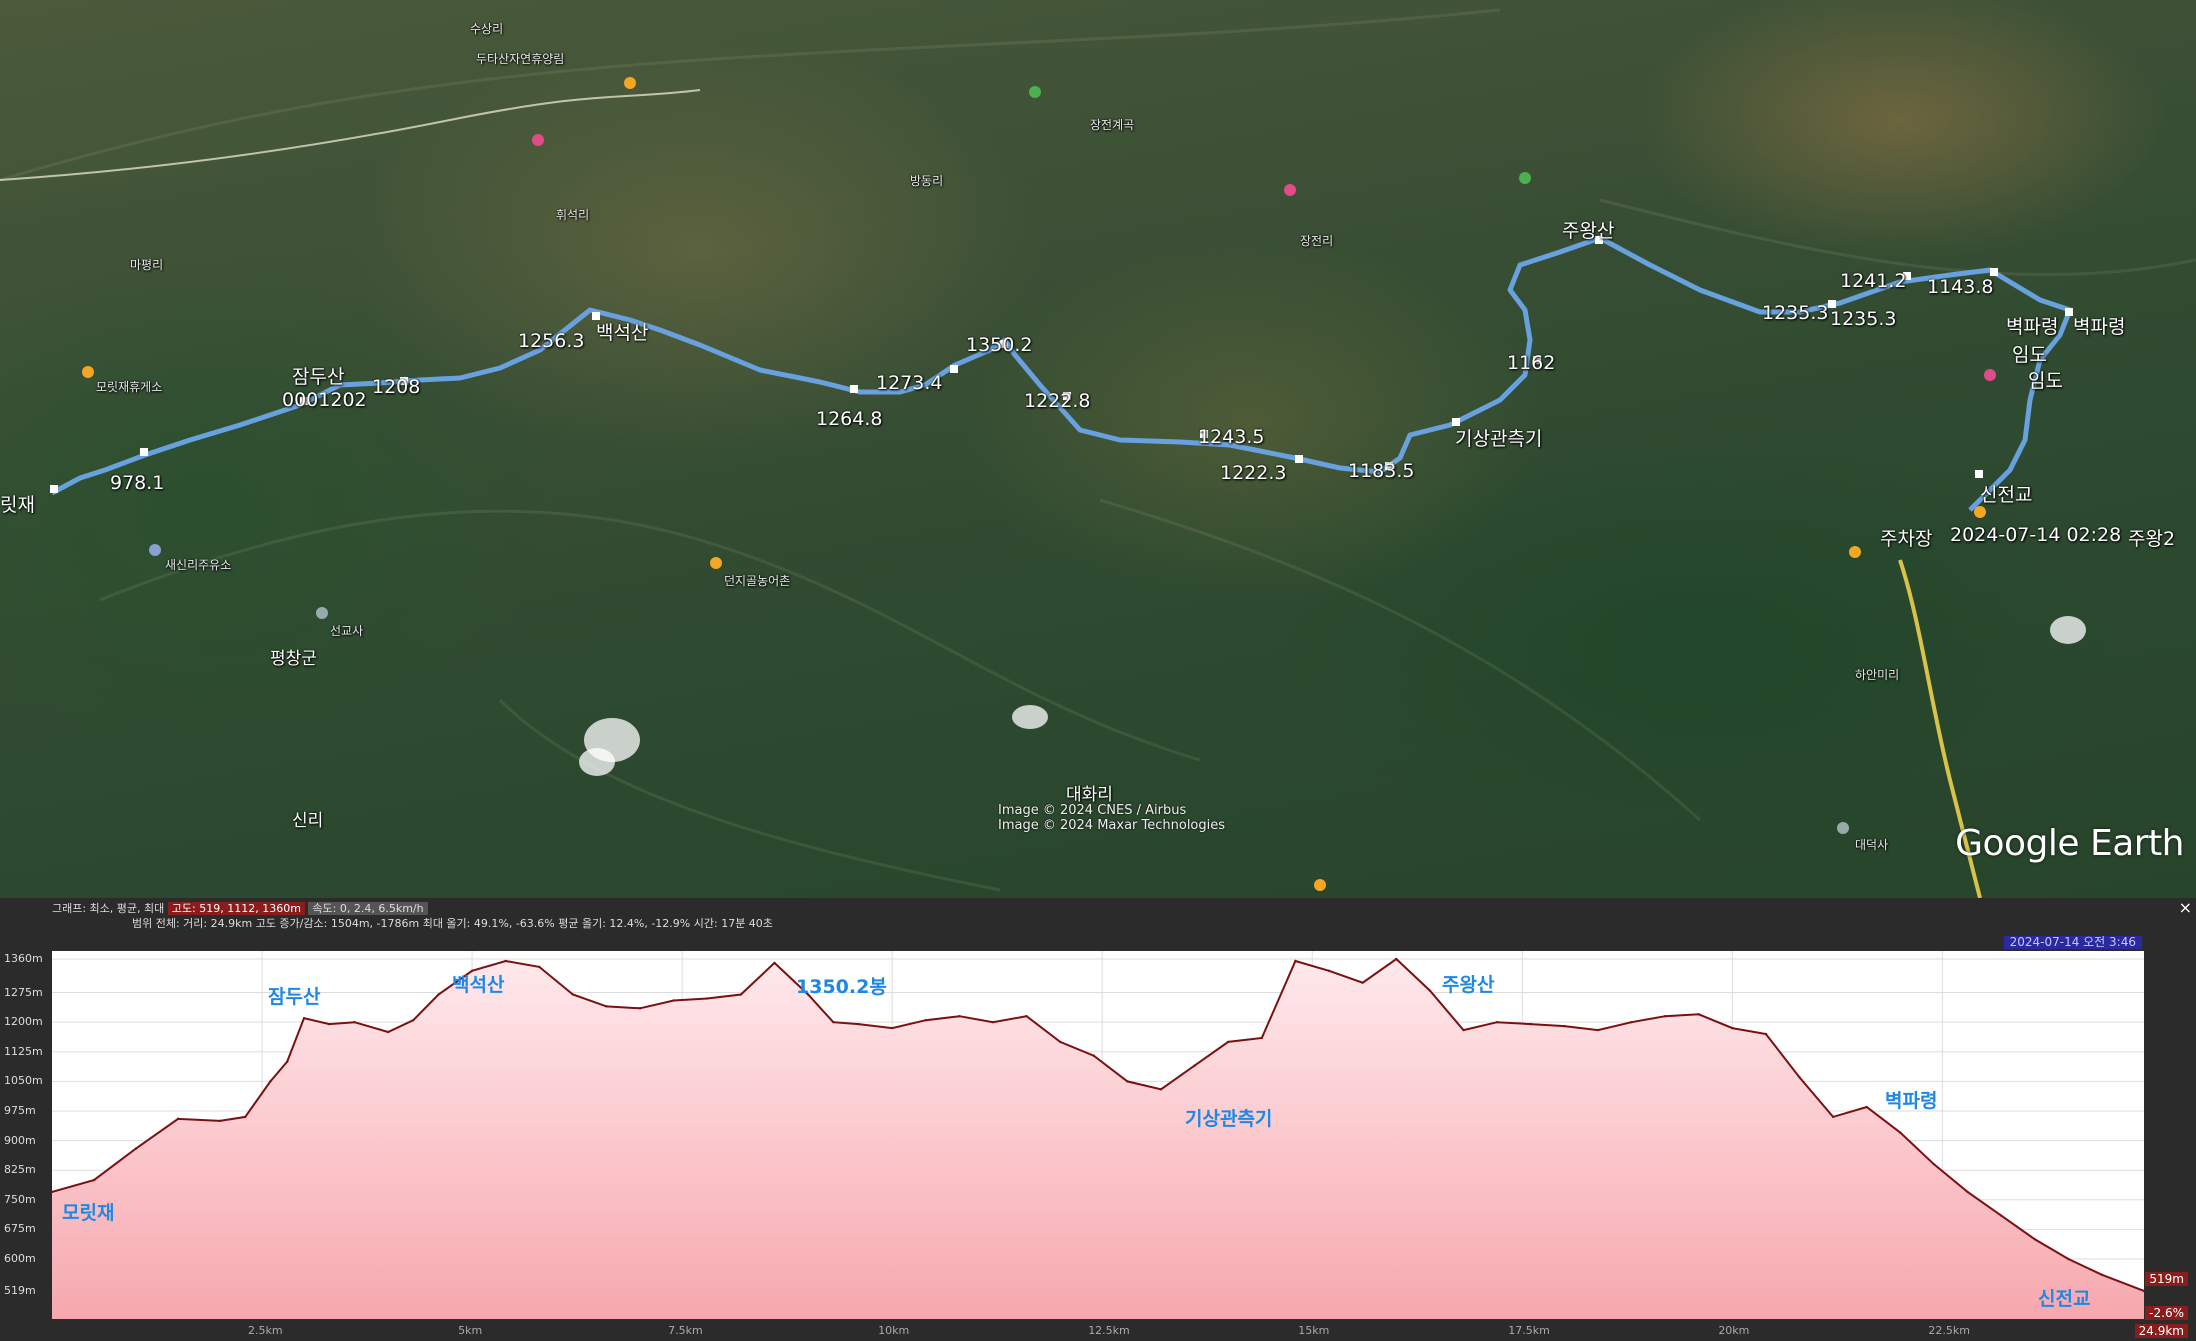  I want to click on label-1222a: 1222.8, so click(1057, 401).